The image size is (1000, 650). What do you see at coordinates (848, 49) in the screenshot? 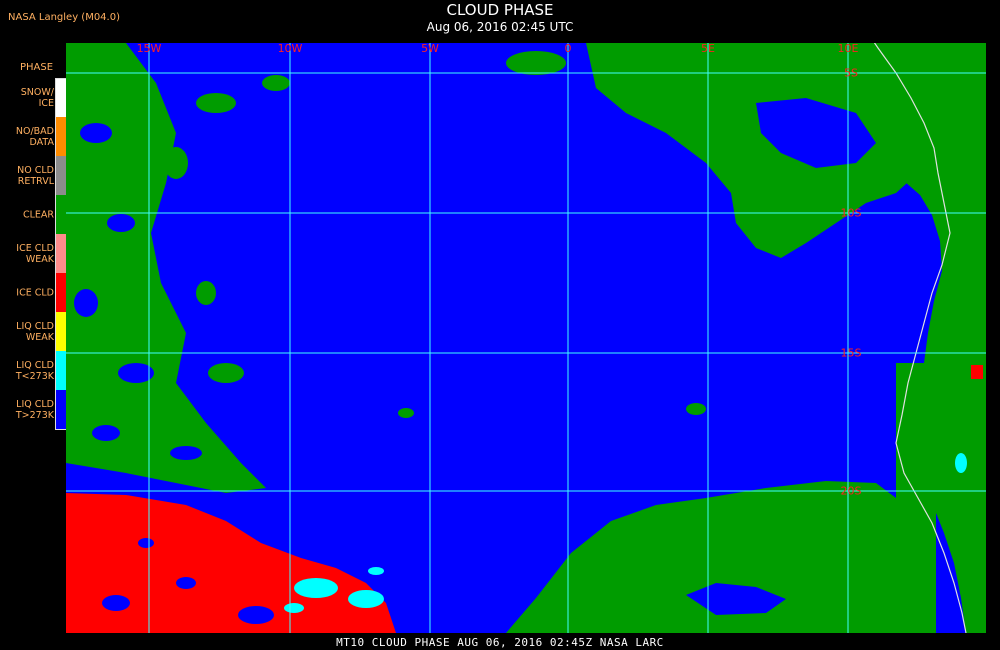
I see `longitude-label: 10E` at bounding box center [848, 49].